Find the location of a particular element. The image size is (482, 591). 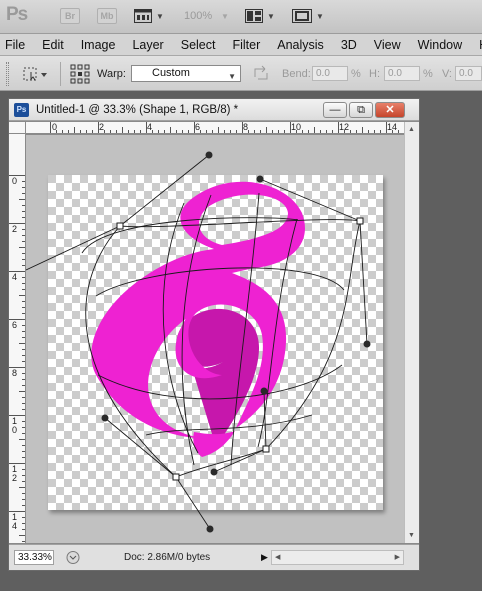

photoshop-logo: Ps is located at coordinates (17, 14).